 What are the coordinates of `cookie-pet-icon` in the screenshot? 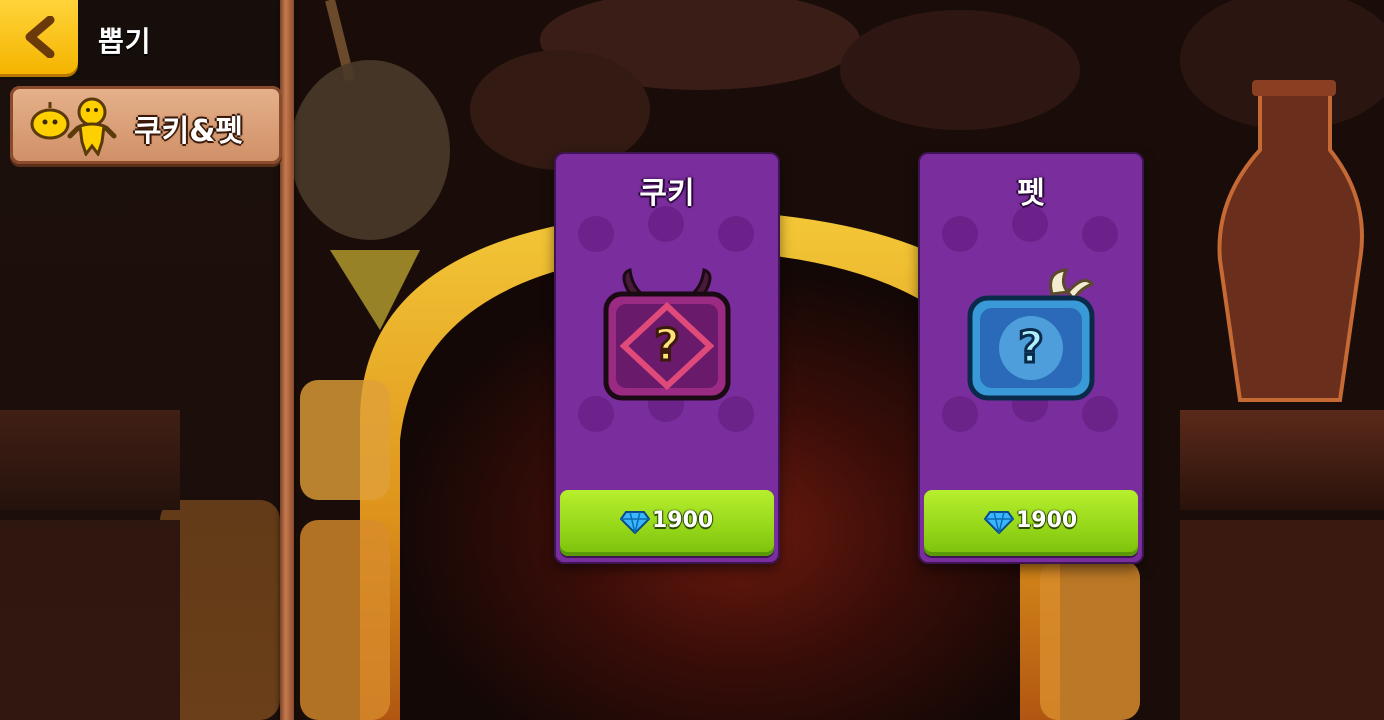 It's located at (73, 126).